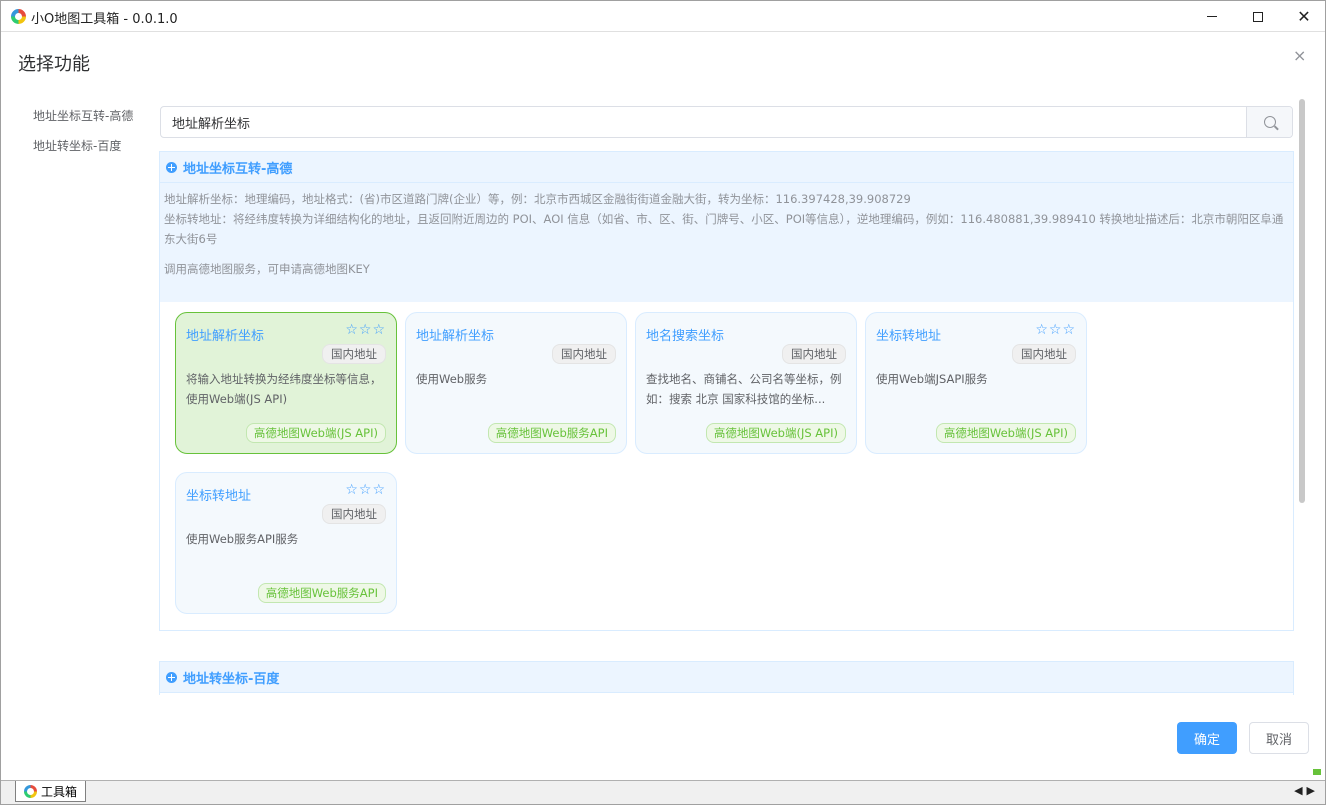 This screenshot has width=1326, height=805. I want to click on sidebar-item-gaode: 地址坐标互转-高德, so click(83, 115).